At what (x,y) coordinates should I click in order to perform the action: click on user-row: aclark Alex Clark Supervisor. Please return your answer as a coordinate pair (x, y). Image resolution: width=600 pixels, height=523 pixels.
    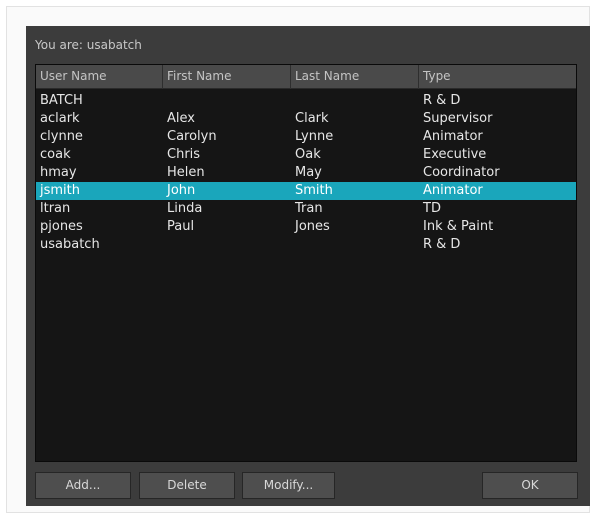
    Looking at the image, I should click on (306, 119).